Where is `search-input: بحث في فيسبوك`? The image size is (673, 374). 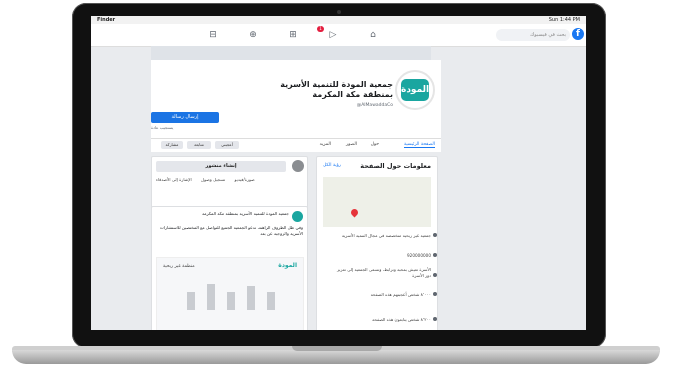 search-input: بحث في فيسبوك is located at coordinates (533, 35).